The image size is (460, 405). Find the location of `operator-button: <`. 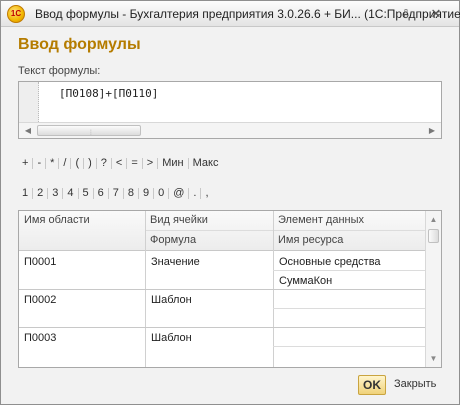

operator-button: < is located at coordinates (119, 163).